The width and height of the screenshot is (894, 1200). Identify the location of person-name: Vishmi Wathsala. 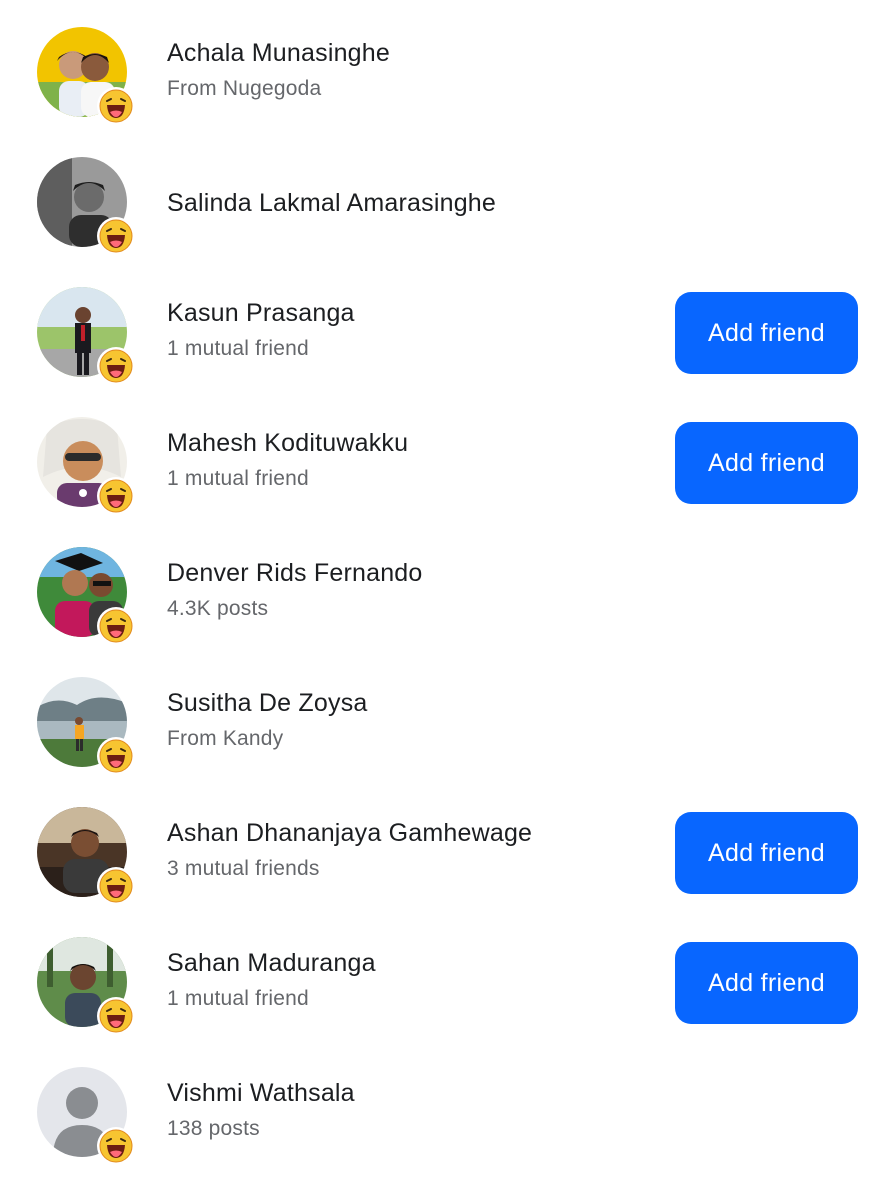
(261, 1093).